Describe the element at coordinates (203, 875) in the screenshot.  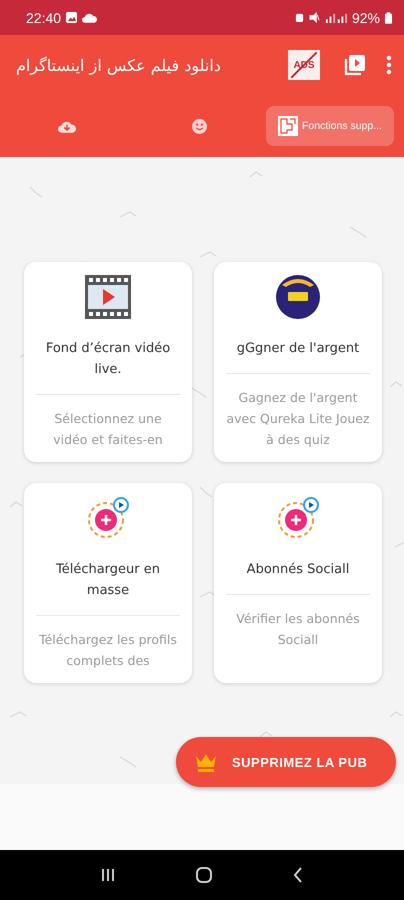
I see `home-icon` at that location.